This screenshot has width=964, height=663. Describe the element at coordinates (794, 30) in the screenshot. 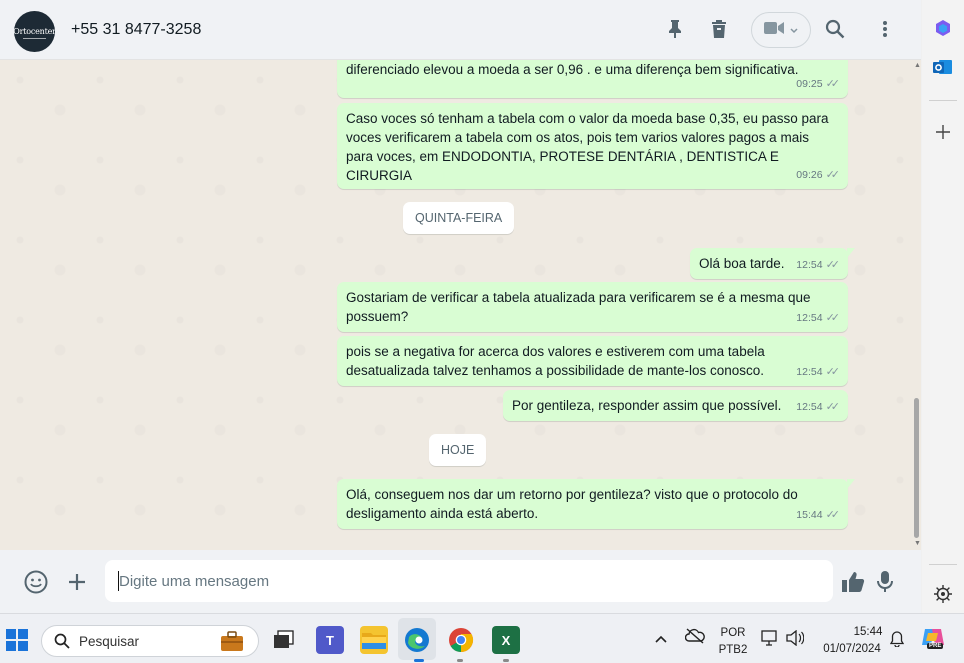

I see `chevron-down-icon` at that location.